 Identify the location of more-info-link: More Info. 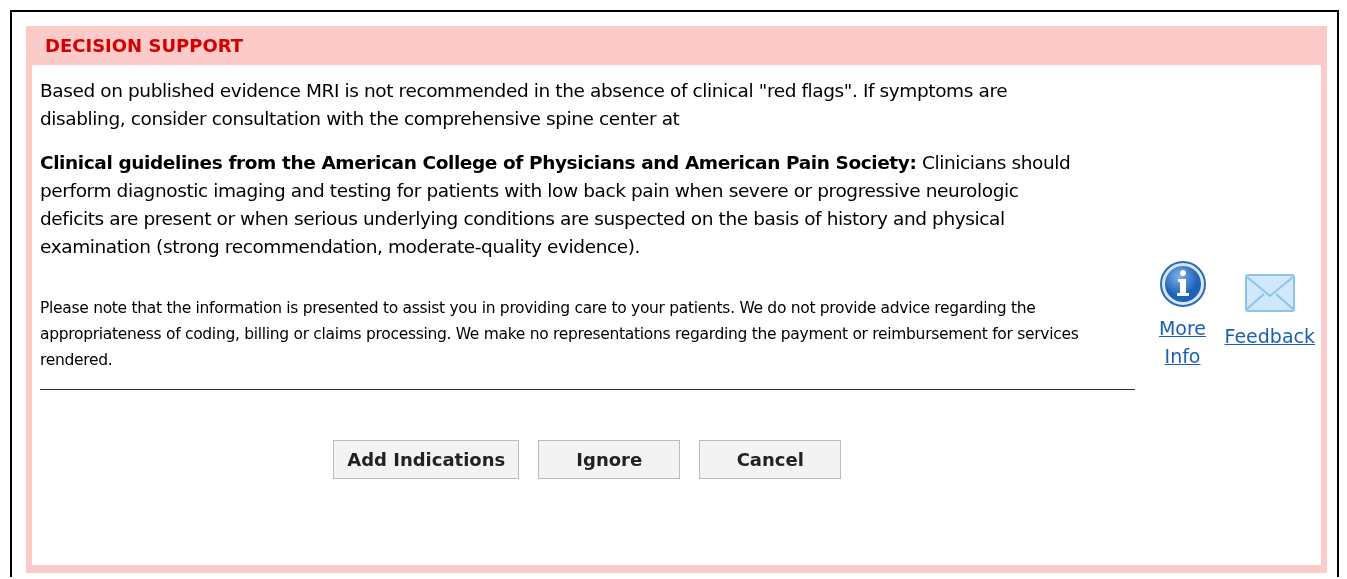
(1182, 342).